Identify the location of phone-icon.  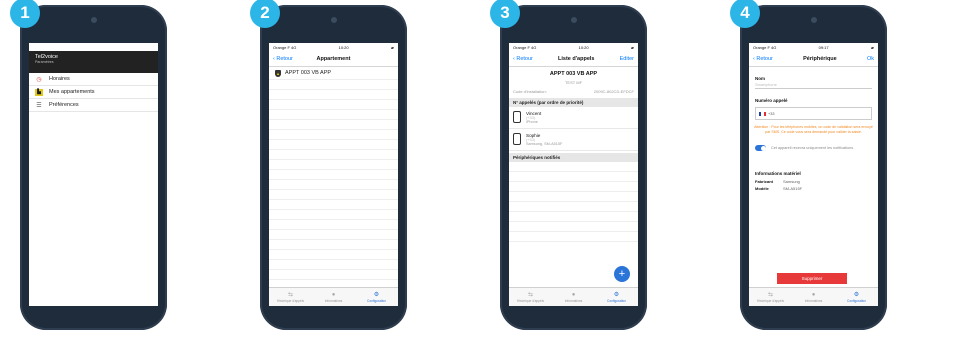
(517, 139).